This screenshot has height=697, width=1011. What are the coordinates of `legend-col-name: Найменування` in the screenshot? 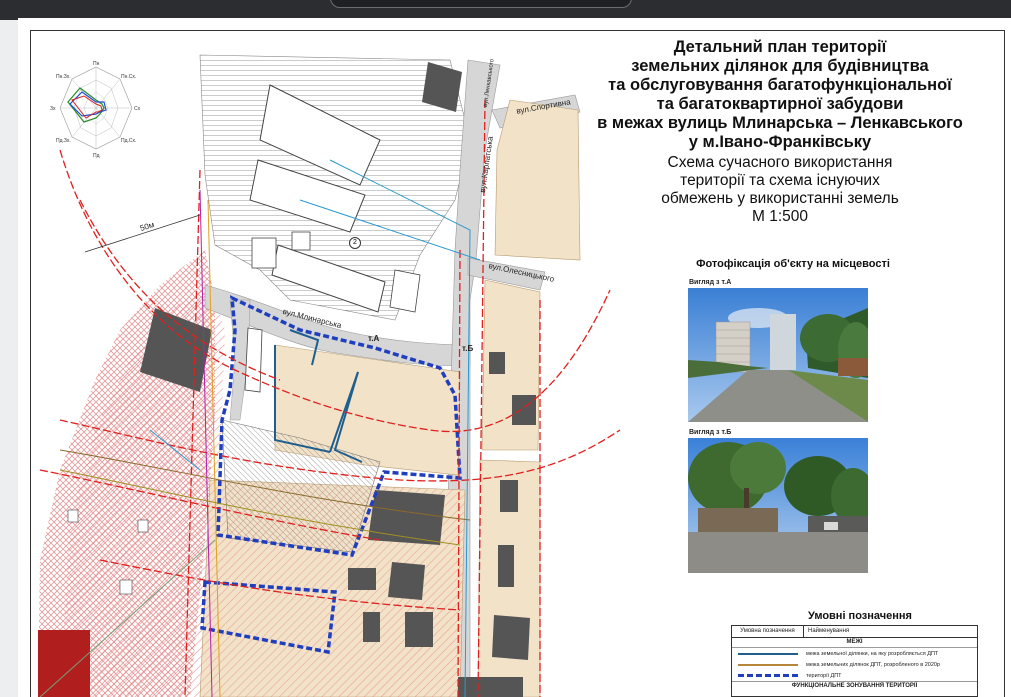 It's located at (829, 631).